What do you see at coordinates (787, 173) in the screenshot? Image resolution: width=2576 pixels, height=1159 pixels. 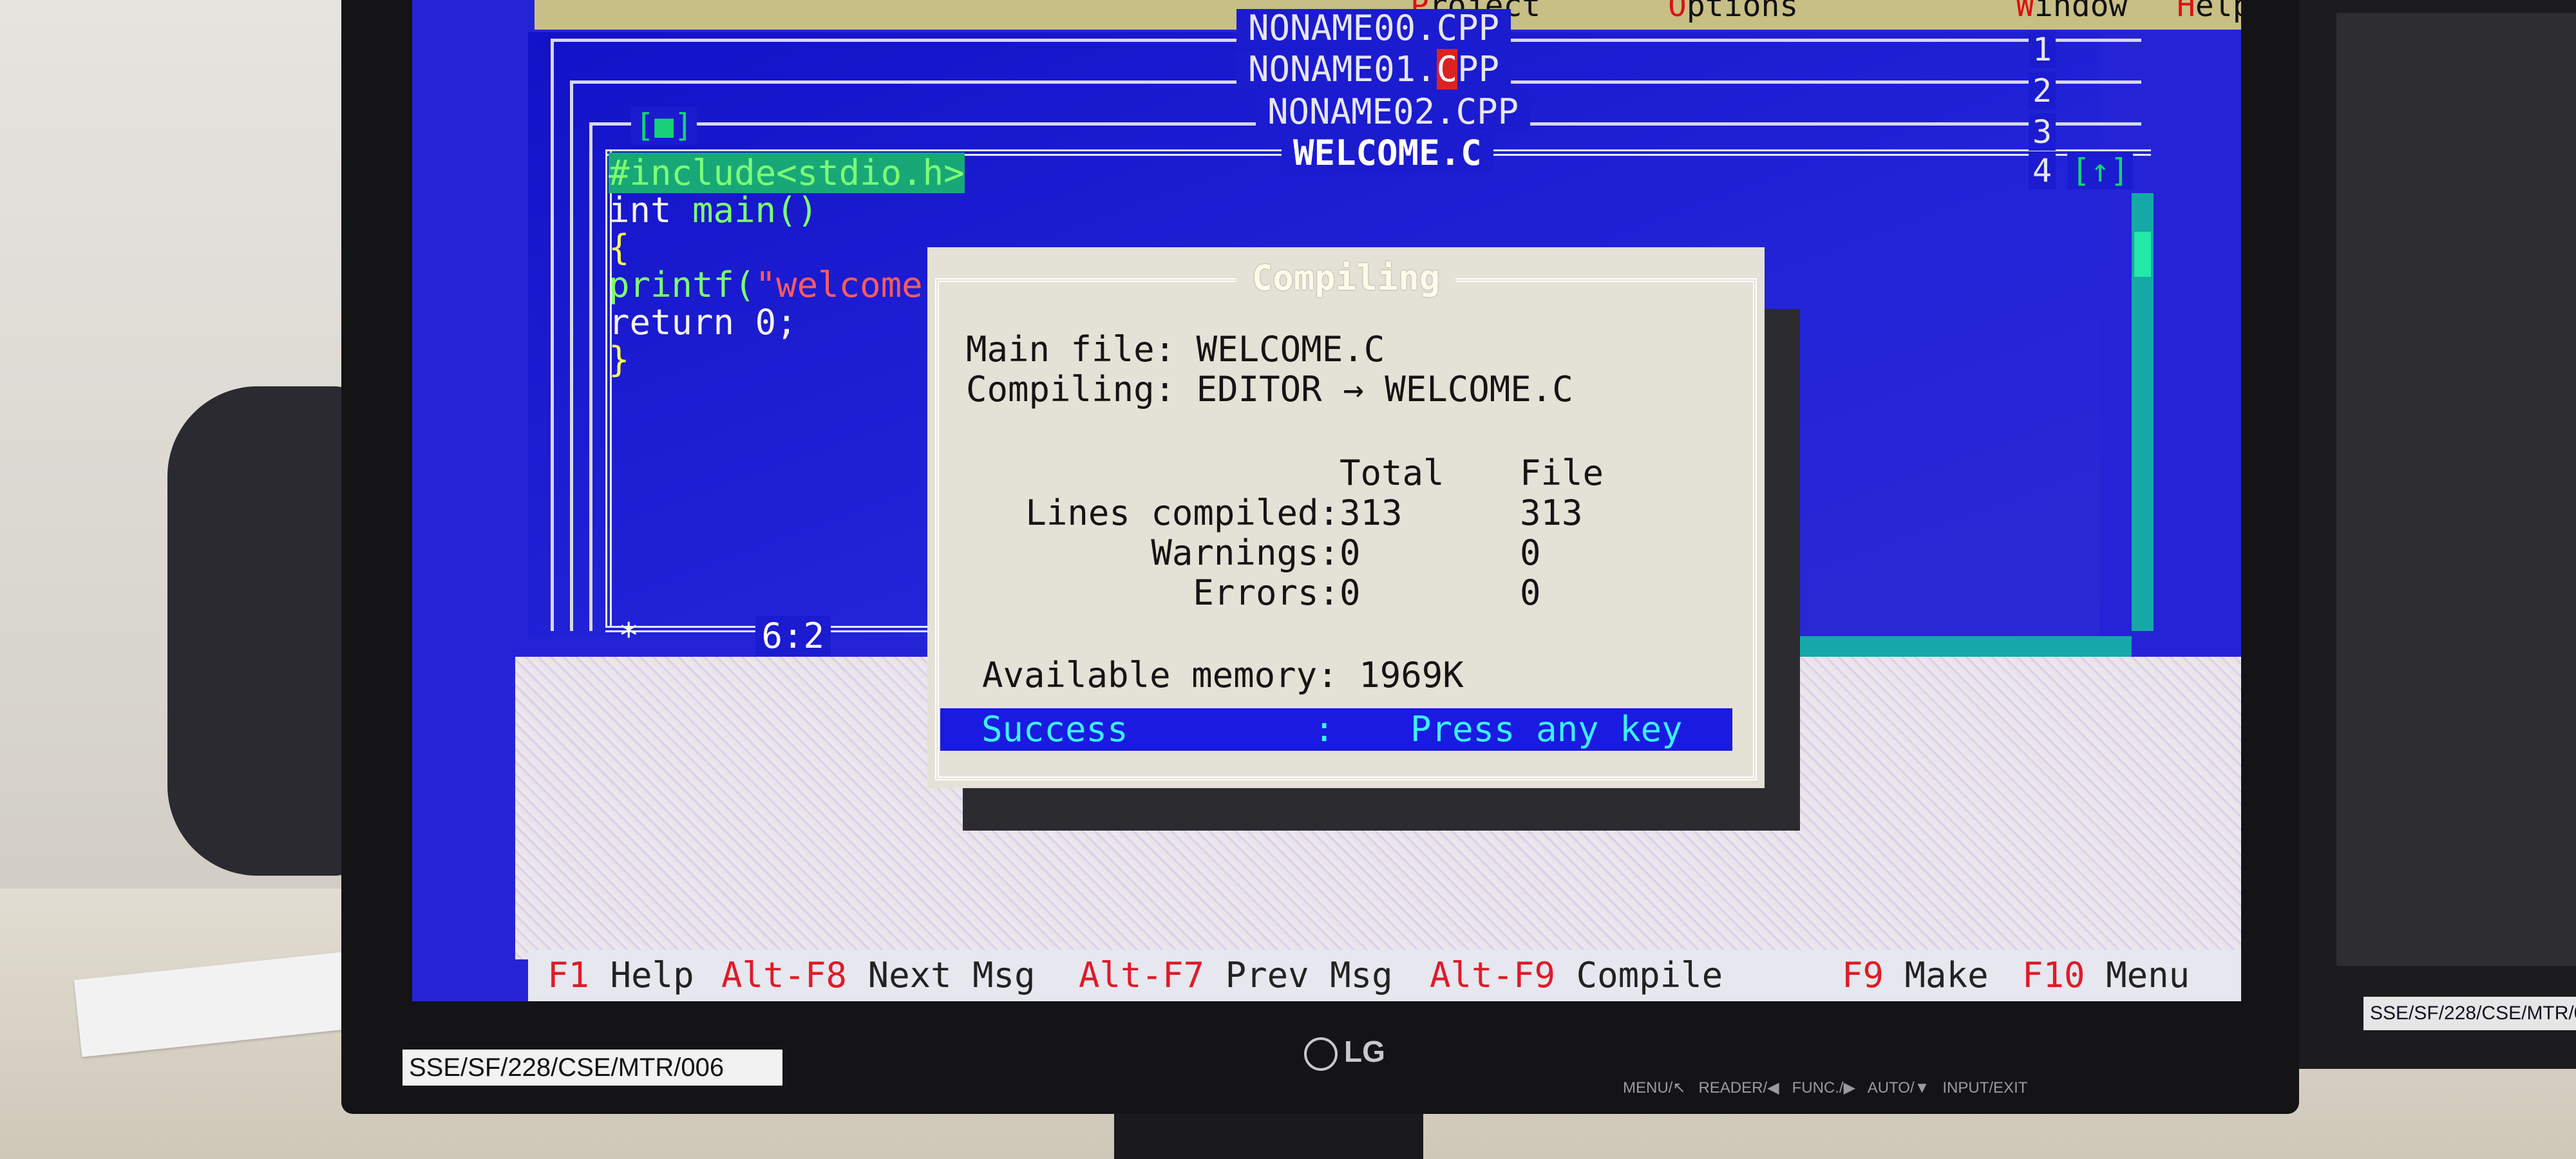 I see `code-line-1: #include<stdio.h>` at bounding box center [787, 173].